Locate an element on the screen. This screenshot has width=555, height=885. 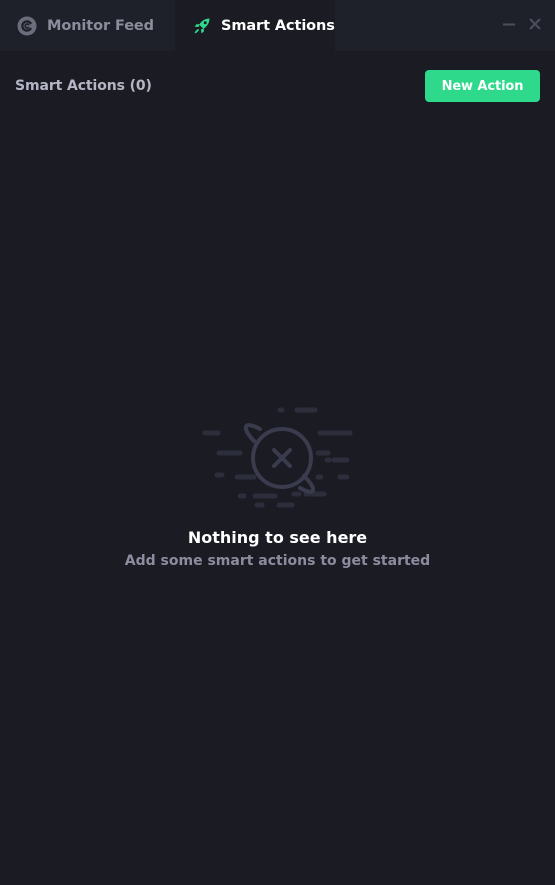
close-icon is located at coordinates (535, 25).